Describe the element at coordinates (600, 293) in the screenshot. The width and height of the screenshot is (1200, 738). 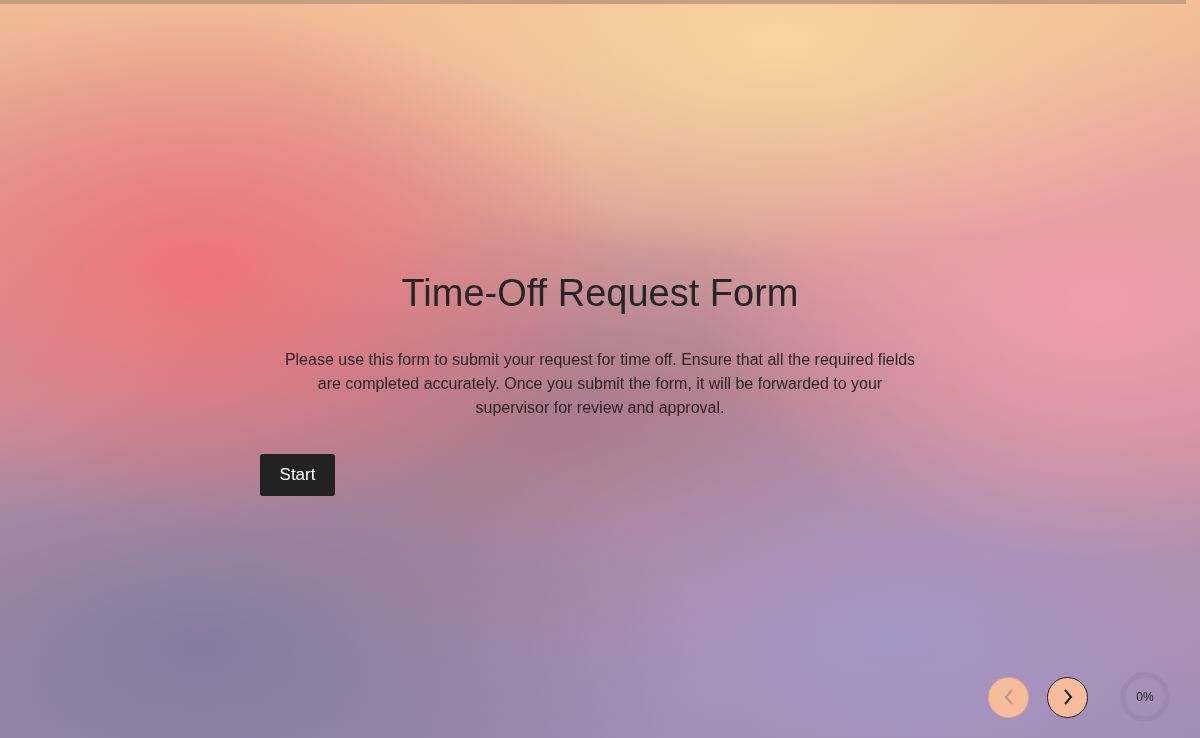
I see `form-title: Time-Off Request Form` at that location.